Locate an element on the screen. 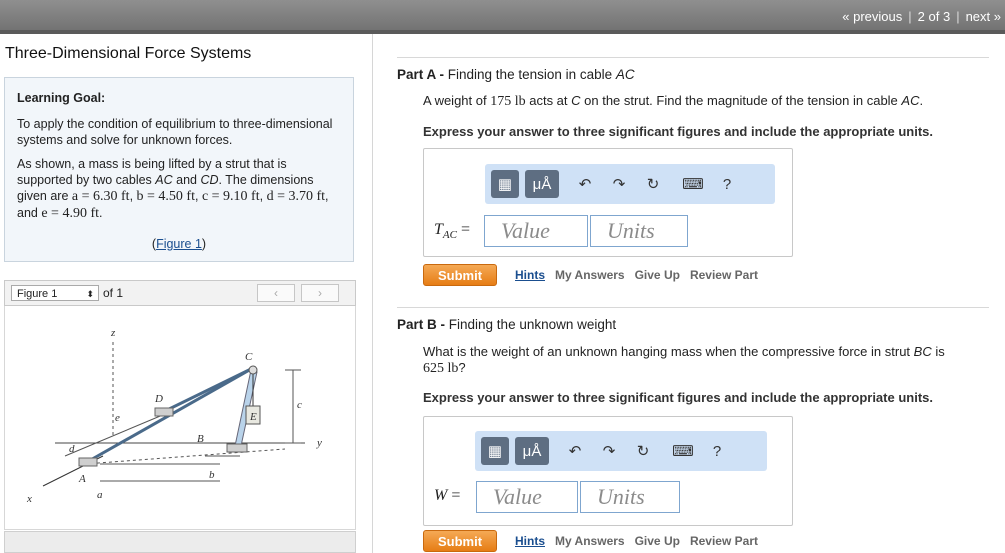 The width and height of the screenshot is (1005, 553). dim-b: b = 4.50 ft is located at coordinates (165, 196).